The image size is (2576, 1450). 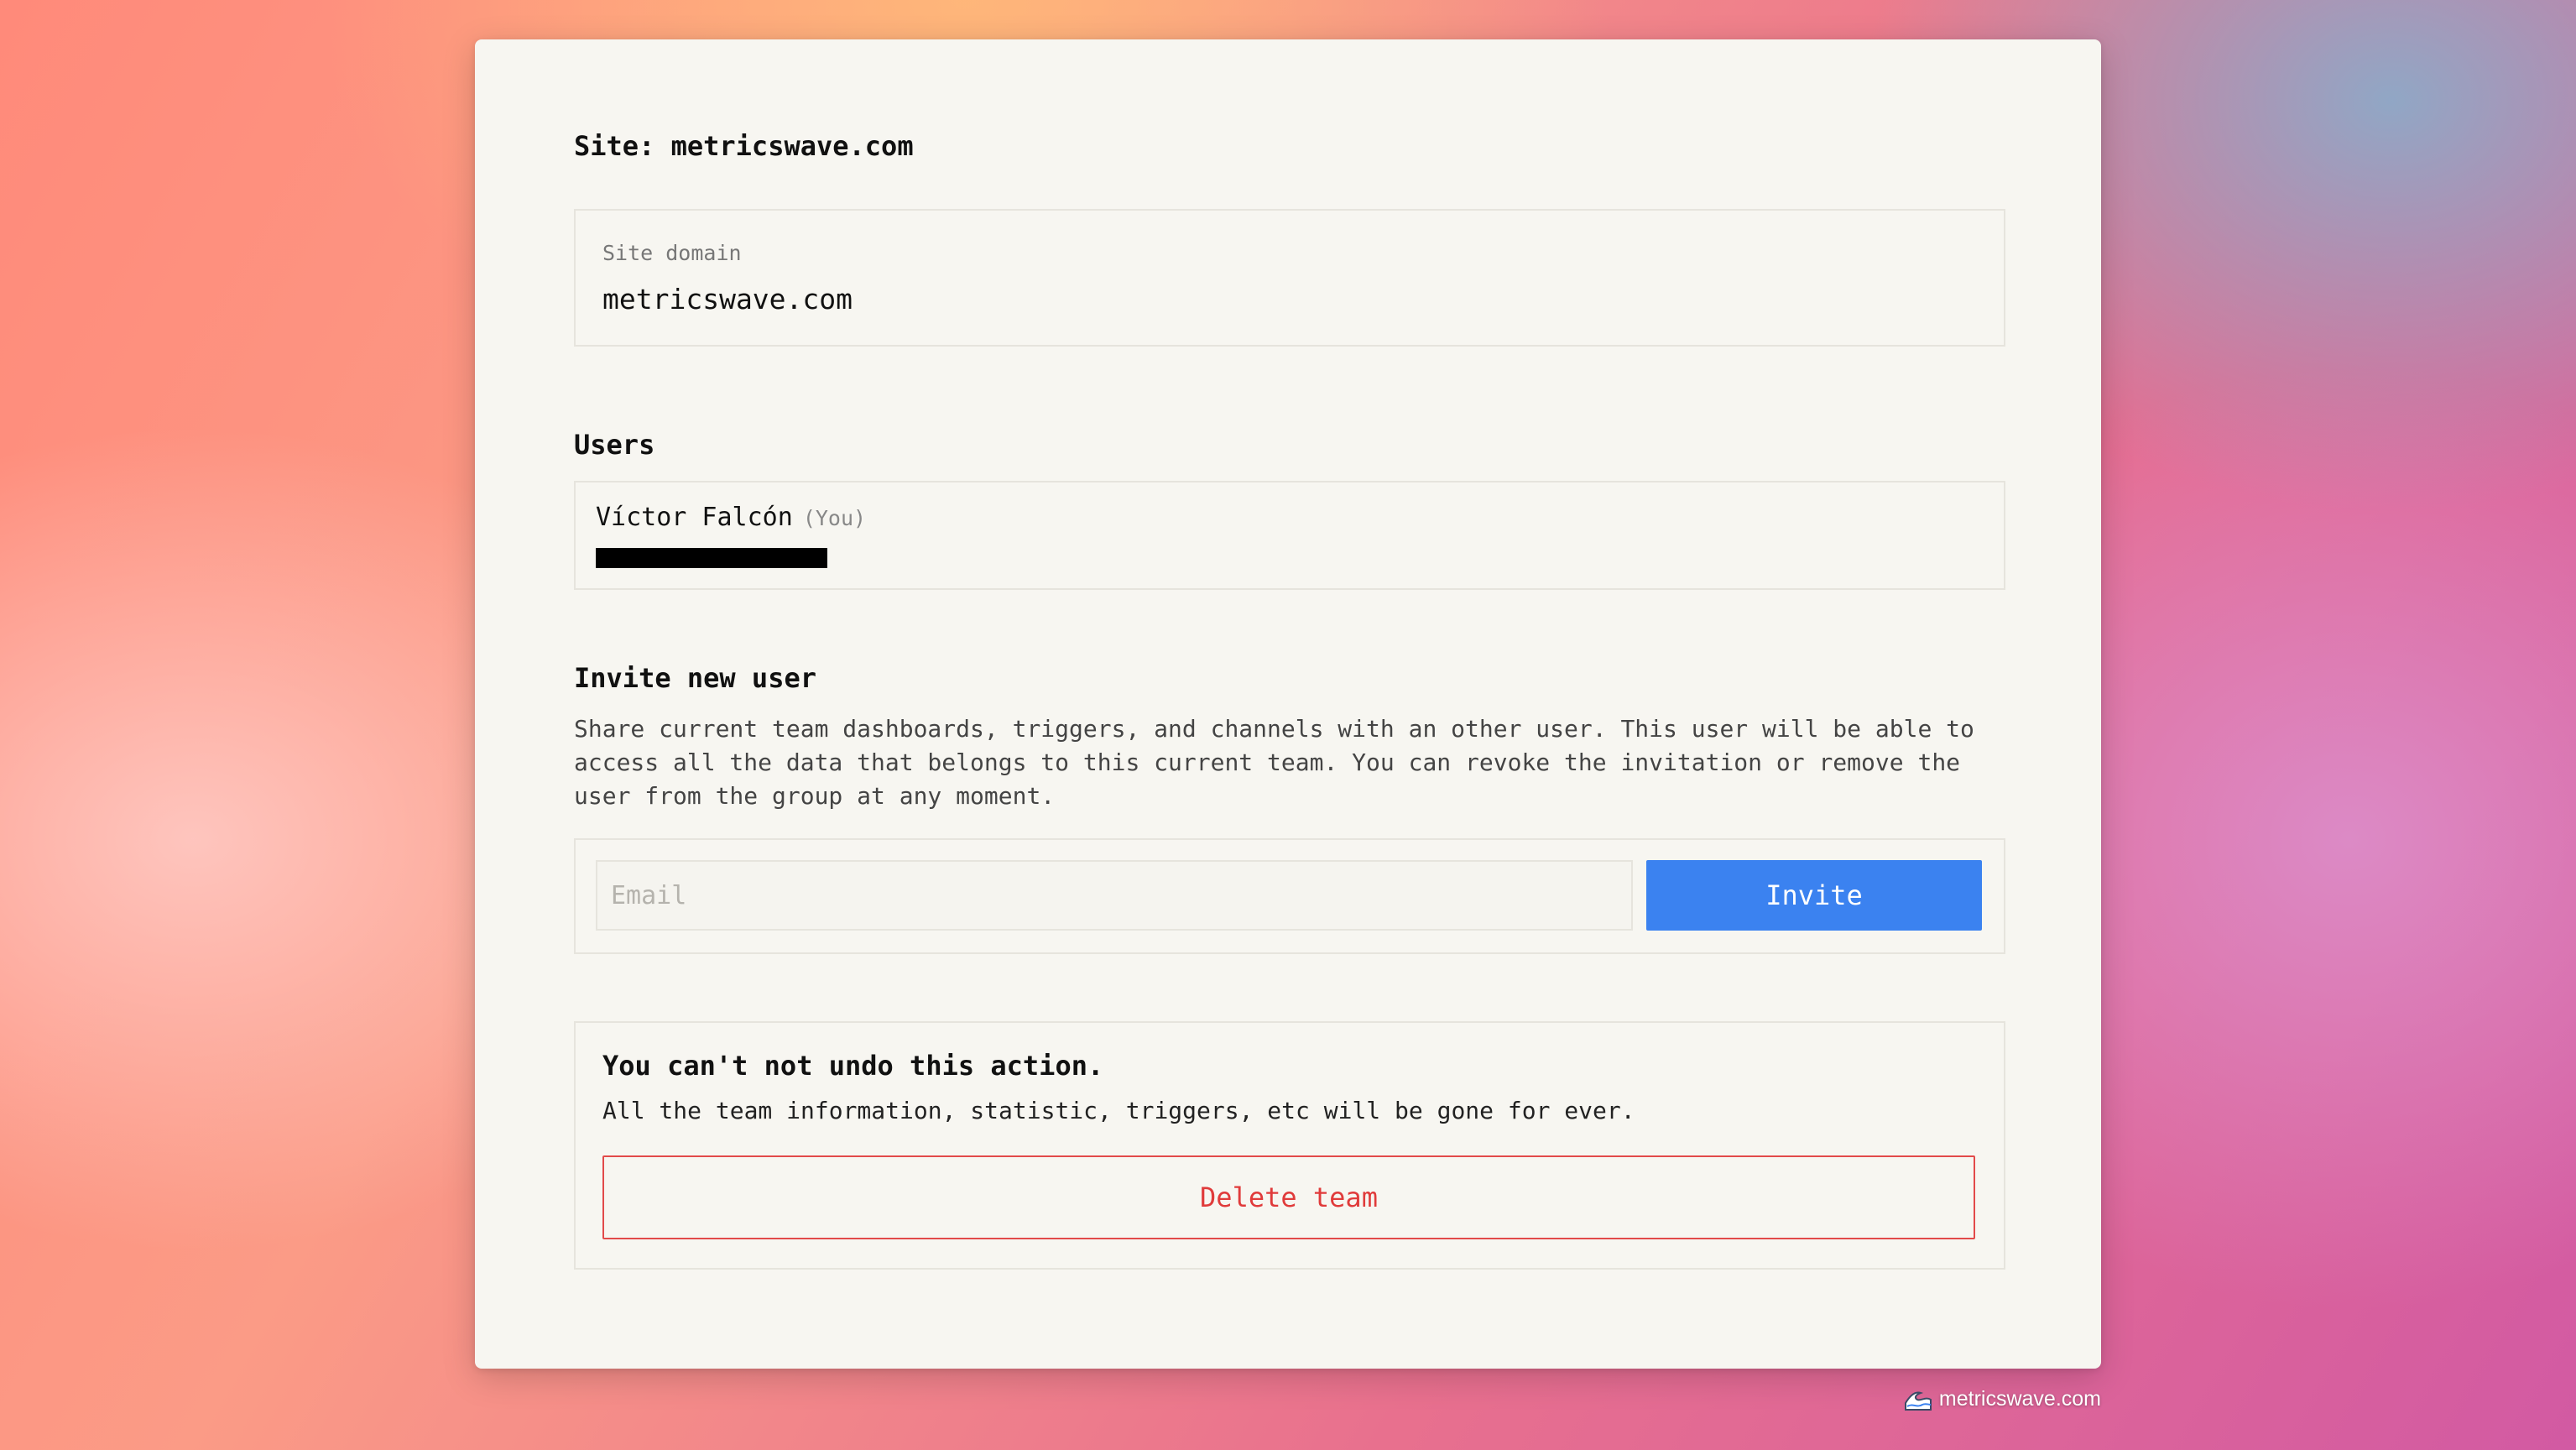 What do you see at coordinates (1289, 278) in the screenshot?
I see `site-domain-field: Site domain metricswave.com` at bounding box center [1289, 278].